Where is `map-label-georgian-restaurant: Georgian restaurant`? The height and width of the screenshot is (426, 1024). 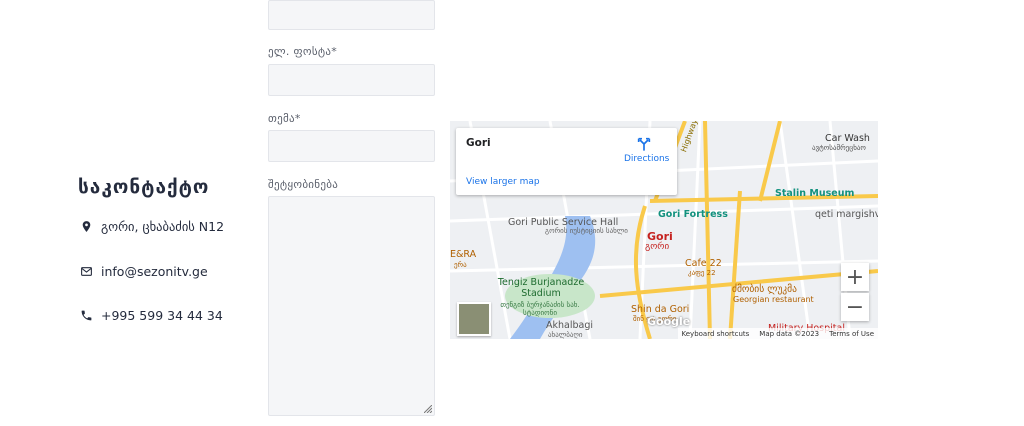
map-label-georgian-restaurant: Georgian restaurant is located at coordinates (773, 299).